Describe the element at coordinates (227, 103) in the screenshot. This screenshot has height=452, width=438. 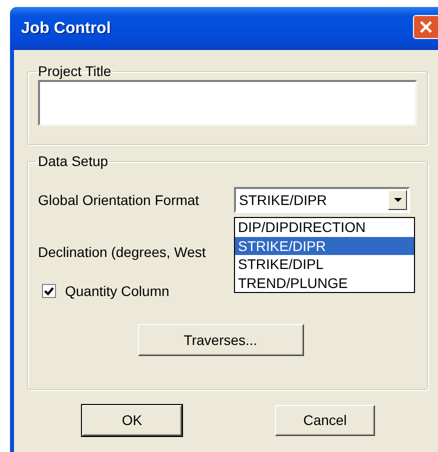
I see `project-title-field` at that location.